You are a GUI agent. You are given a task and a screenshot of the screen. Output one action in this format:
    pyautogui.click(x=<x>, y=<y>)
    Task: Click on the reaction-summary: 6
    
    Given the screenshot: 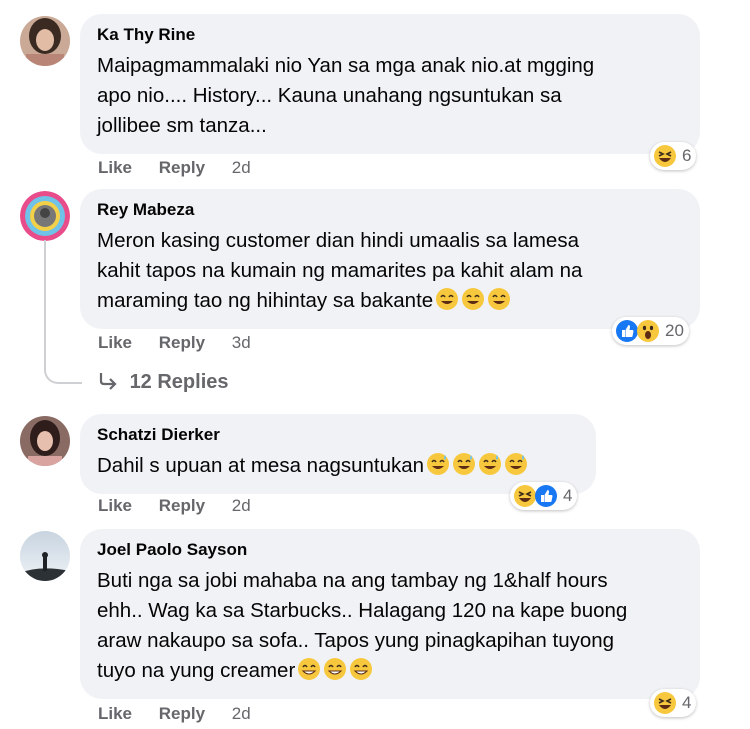 What is the action you would take?
    pyautogui.click(x=673, y=156)
    